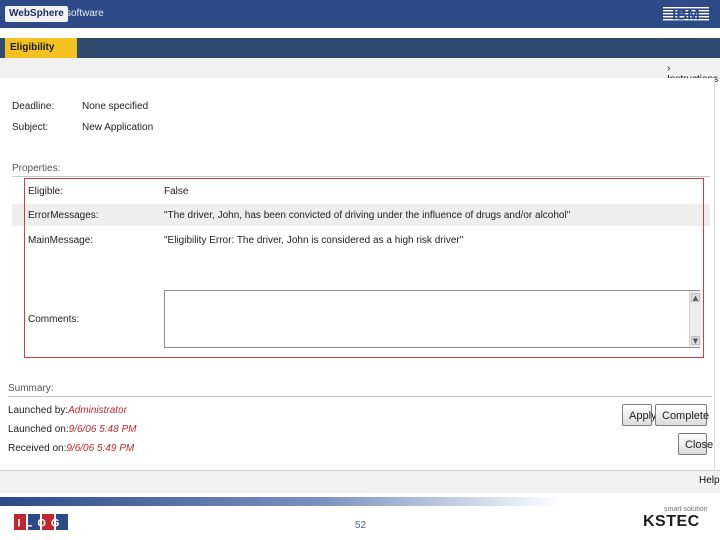 The height and width of the screenshot is (540, 720). What do you see at coordinates (695, 444) in the screenshot?
I see `close-button: Close` at bounding box center [695, 444].